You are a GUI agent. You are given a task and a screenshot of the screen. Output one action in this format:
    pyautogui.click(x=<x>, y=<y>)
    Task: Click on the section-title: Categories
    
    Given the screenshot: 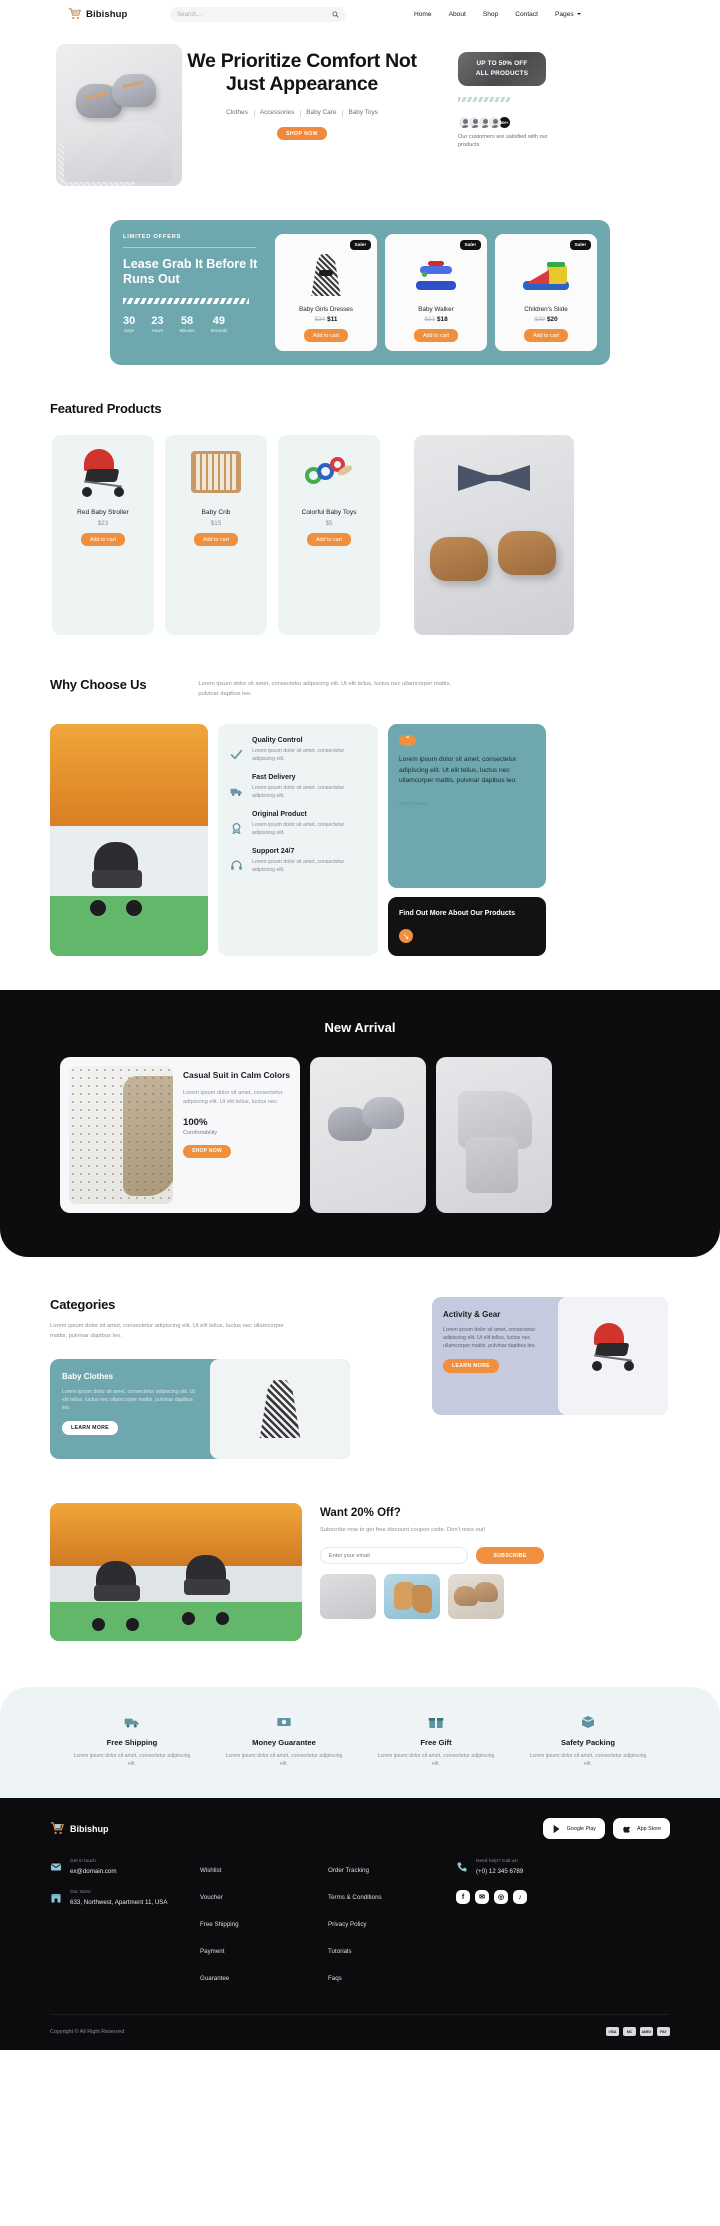 What is the action you would take?
    pyautogui.click(x=83, y=1304)
    